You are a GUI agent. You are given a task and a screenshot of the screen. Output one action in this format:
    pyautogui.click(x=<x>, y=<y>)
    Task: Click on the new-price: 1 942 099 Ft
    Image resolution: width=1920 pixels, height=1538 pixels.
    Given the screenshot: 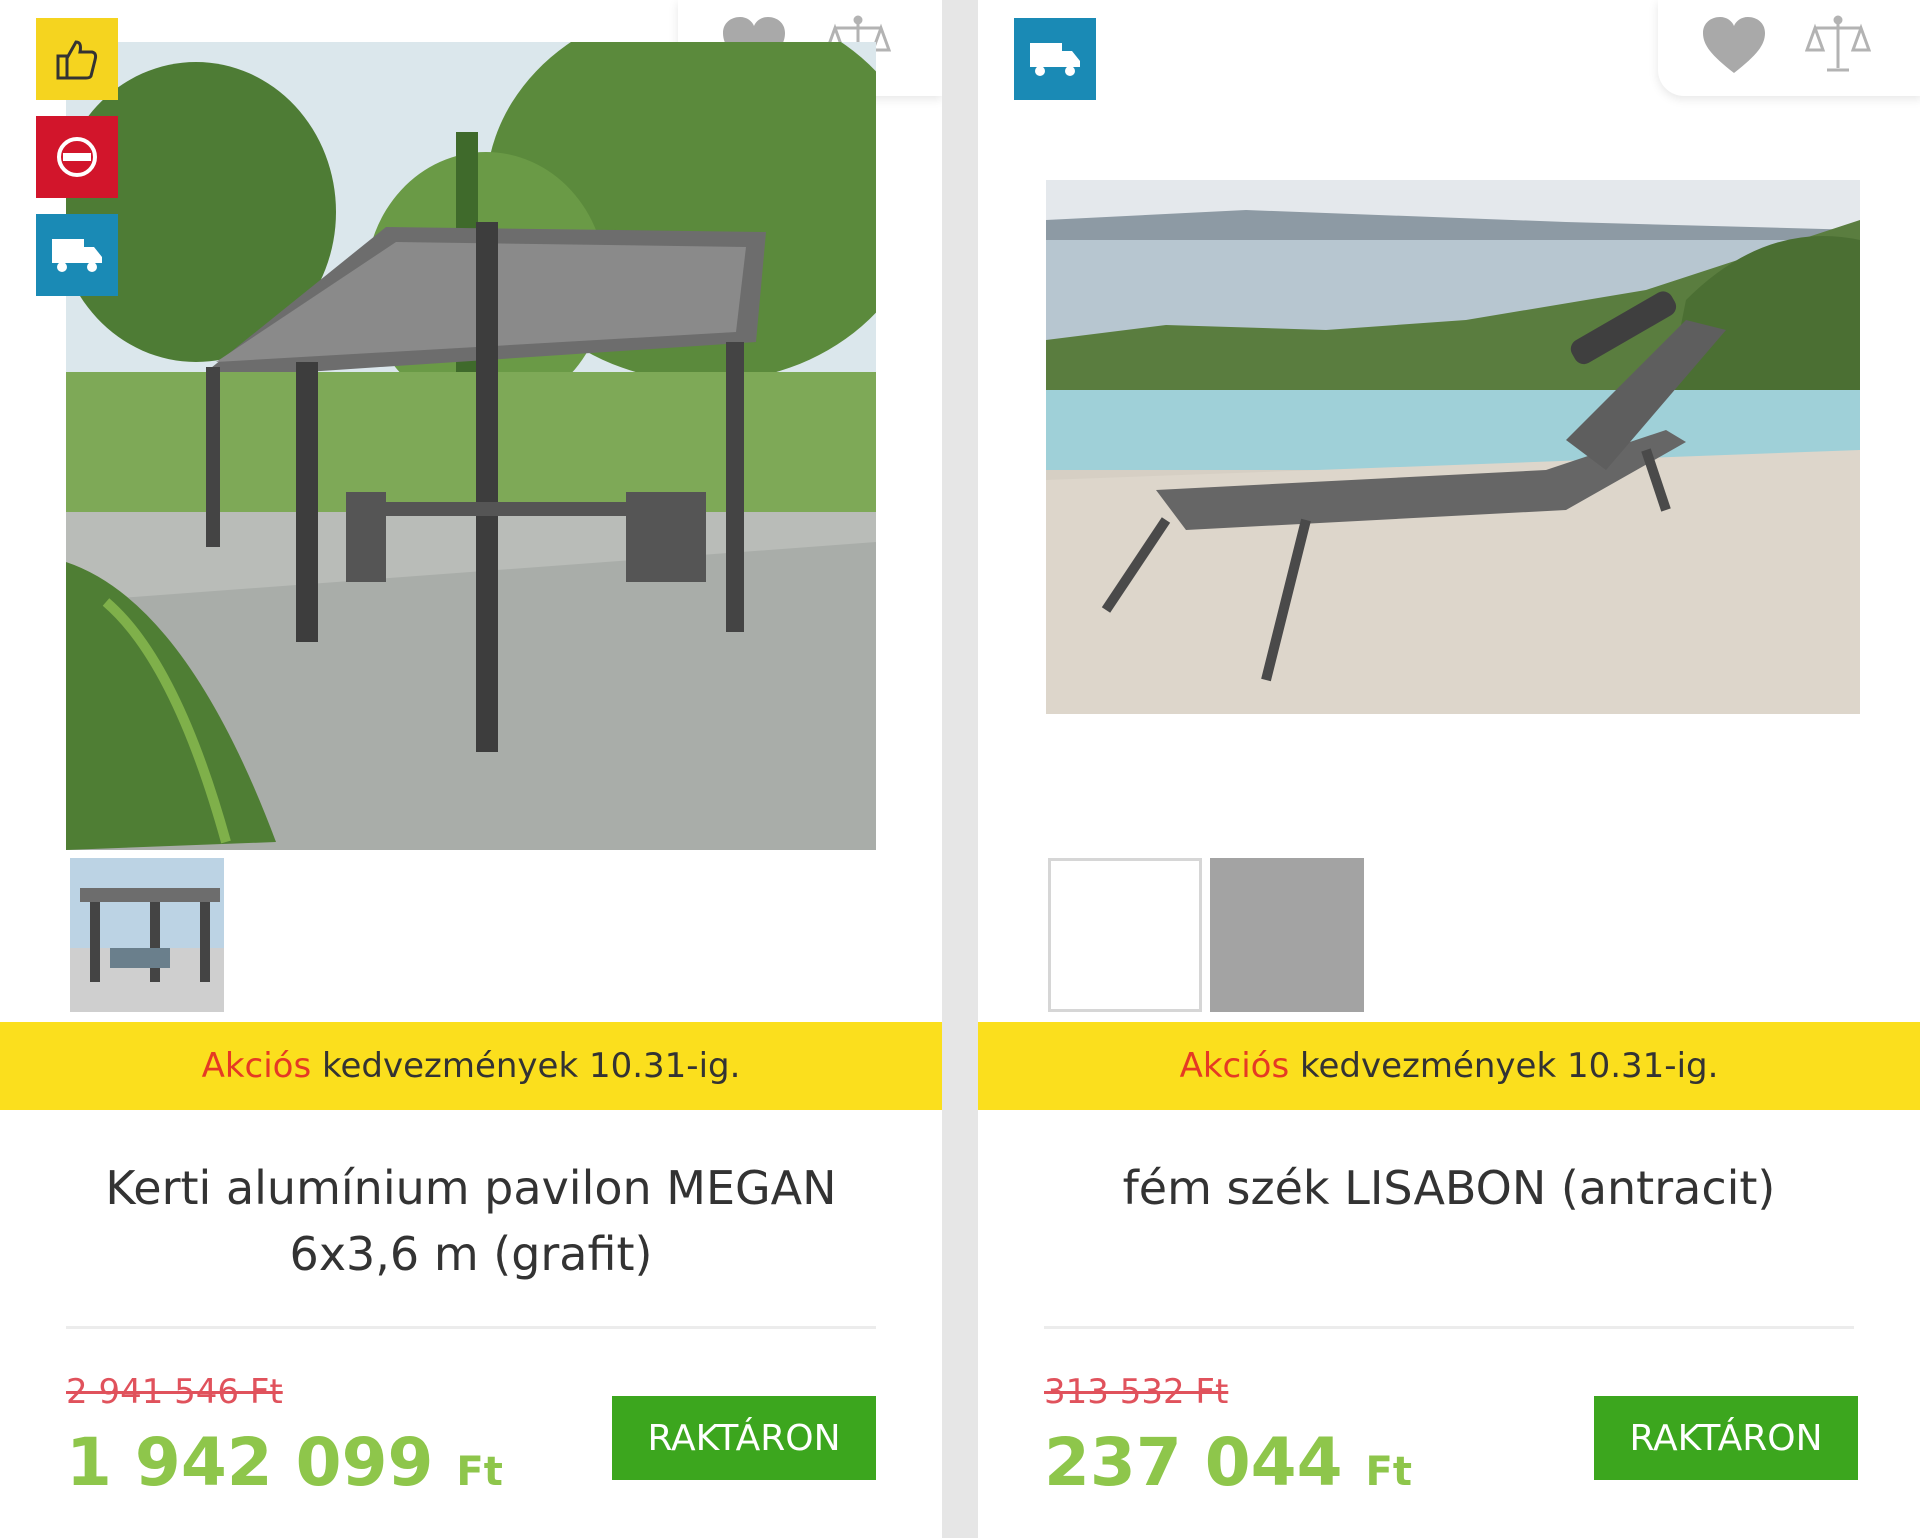 What is the action you would take?
    pyautogui.click(x=284, y=1467)
    